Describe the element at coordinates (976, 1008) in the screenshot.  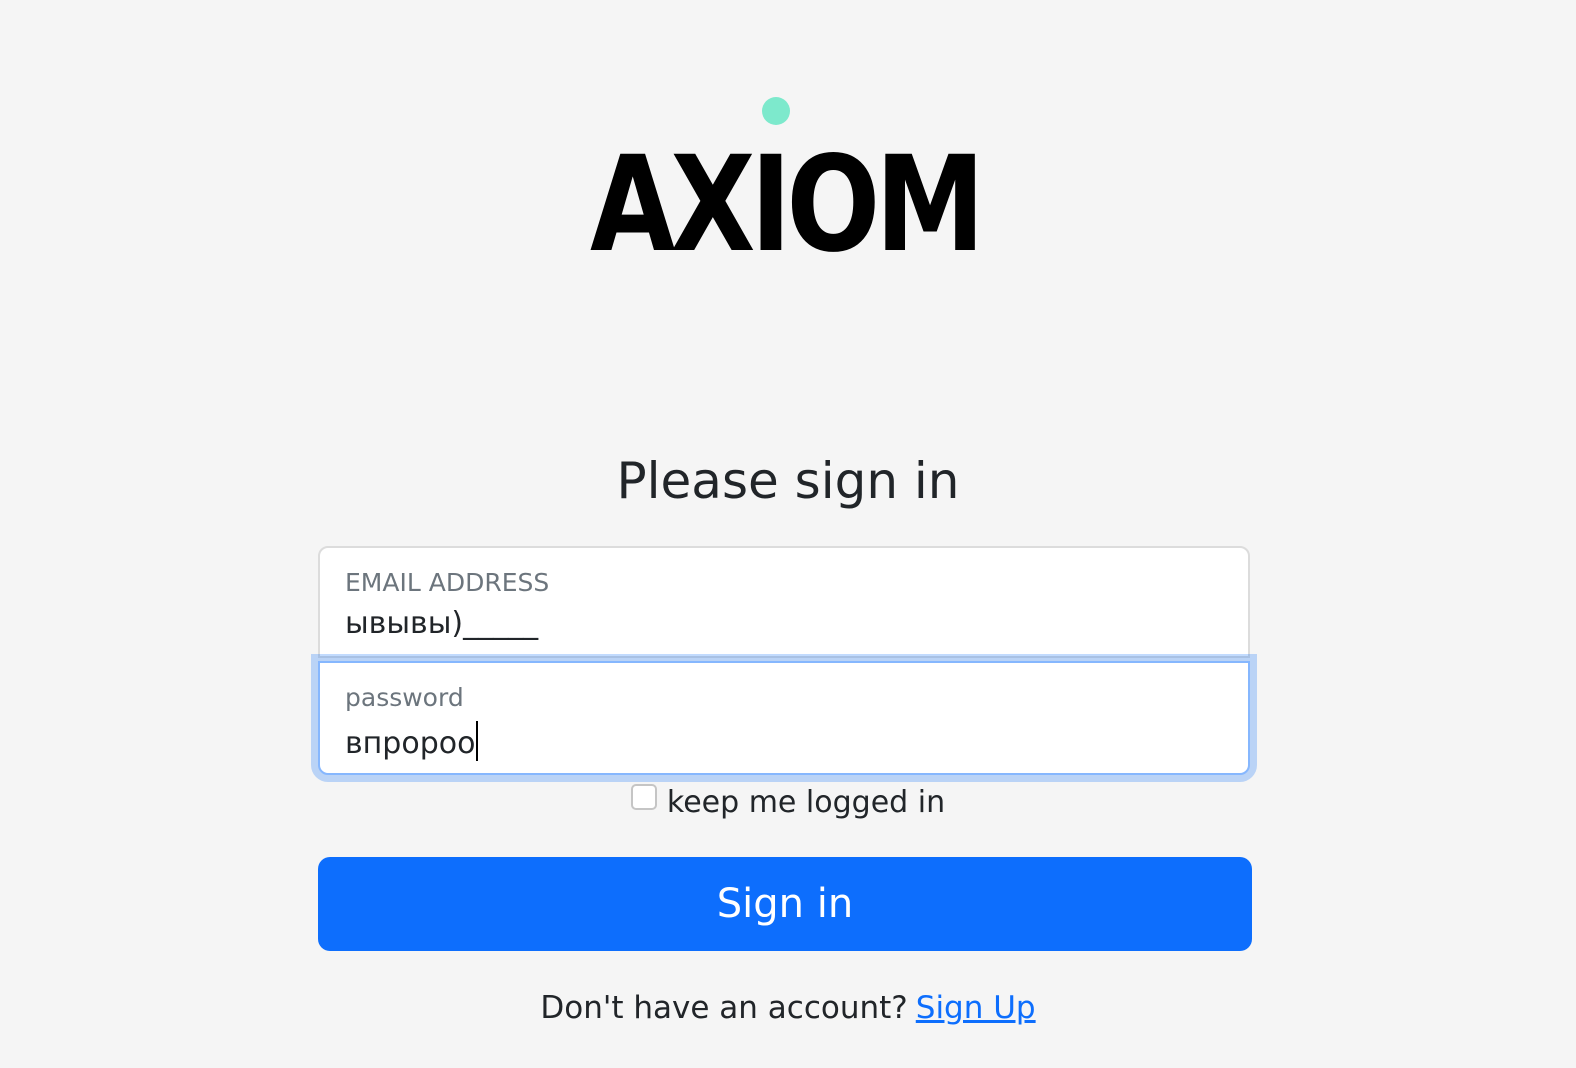
I see `sign-up-link: Sign Up` at that location.